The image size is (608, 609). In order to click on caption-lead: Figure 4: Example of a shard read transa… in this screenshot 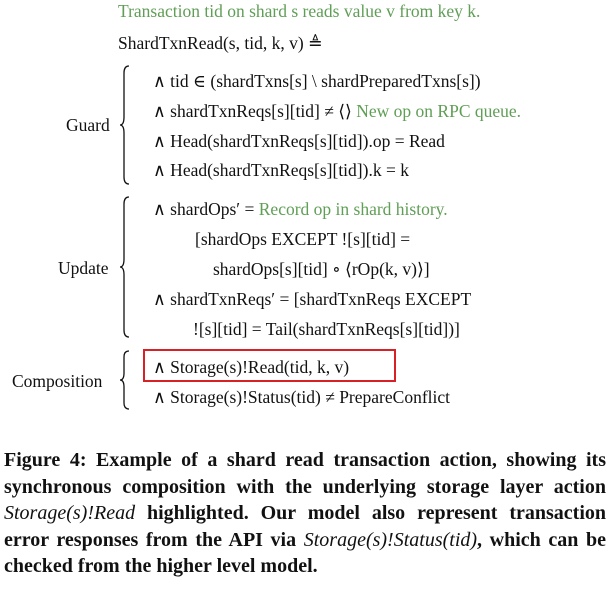, I will do `click(305, 473)`.